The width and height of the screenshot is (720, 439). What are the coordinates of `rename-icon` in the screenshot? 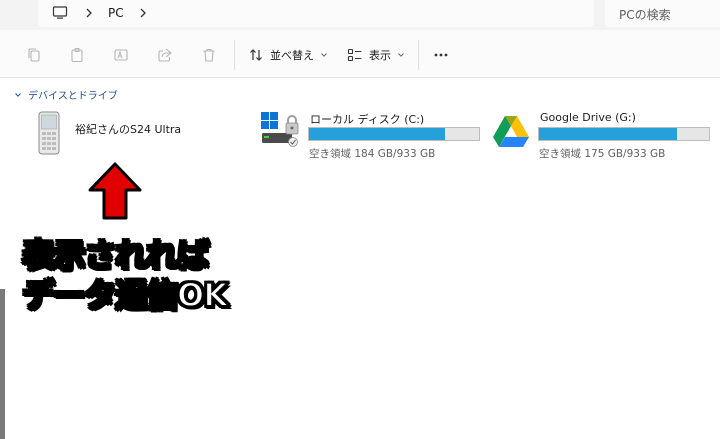 It's located at (121, 55).